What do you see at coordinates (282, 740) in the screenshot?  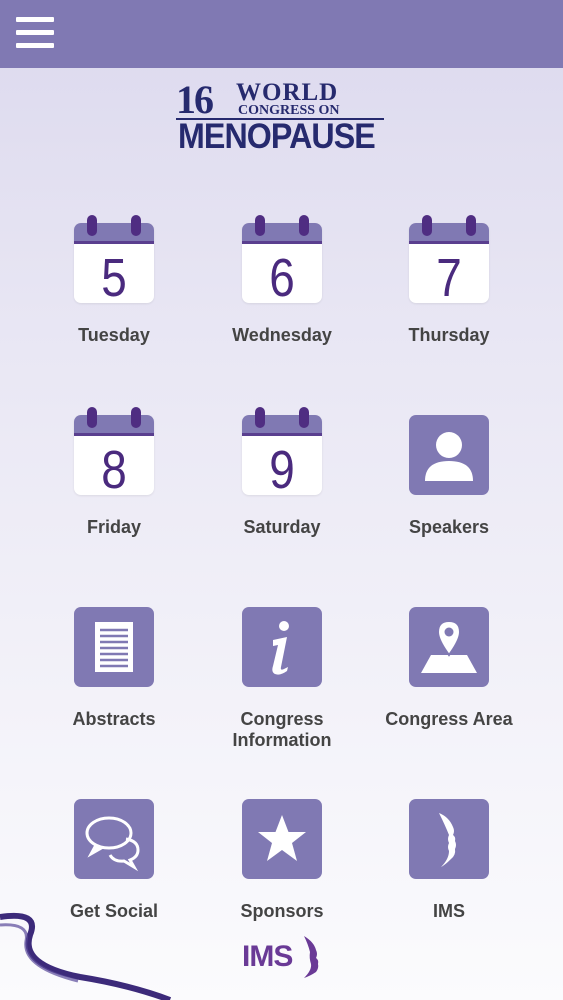 I see `tile-label-line2: Information` at bounding box center [282, 740].